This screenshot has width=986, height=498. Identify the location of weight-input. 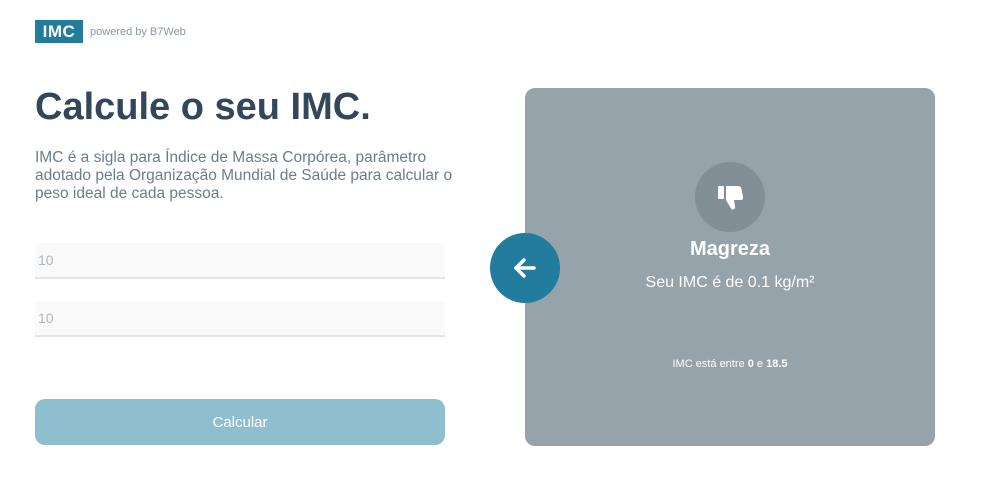
(240, 319).